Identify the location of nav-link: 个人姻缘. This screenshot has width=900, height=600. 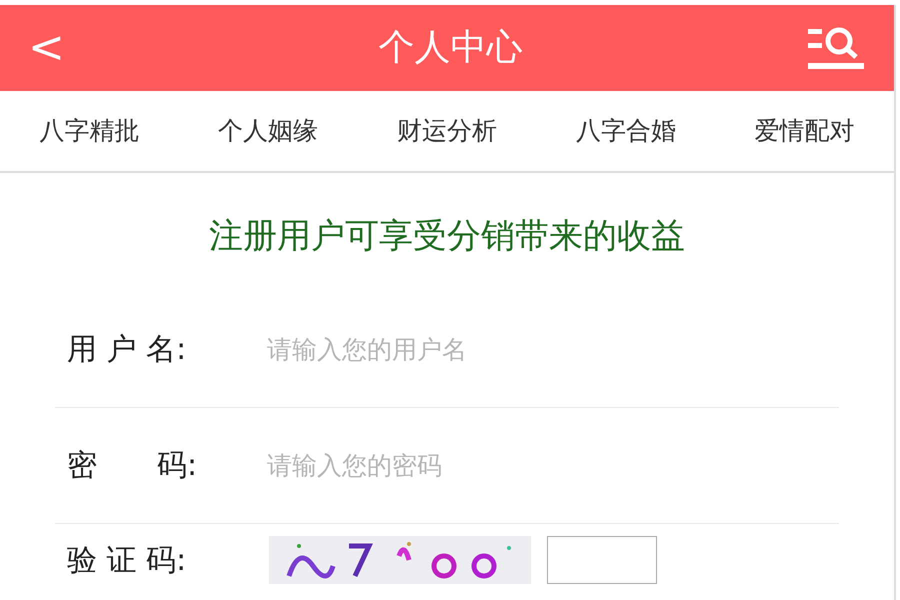
(268, 131).